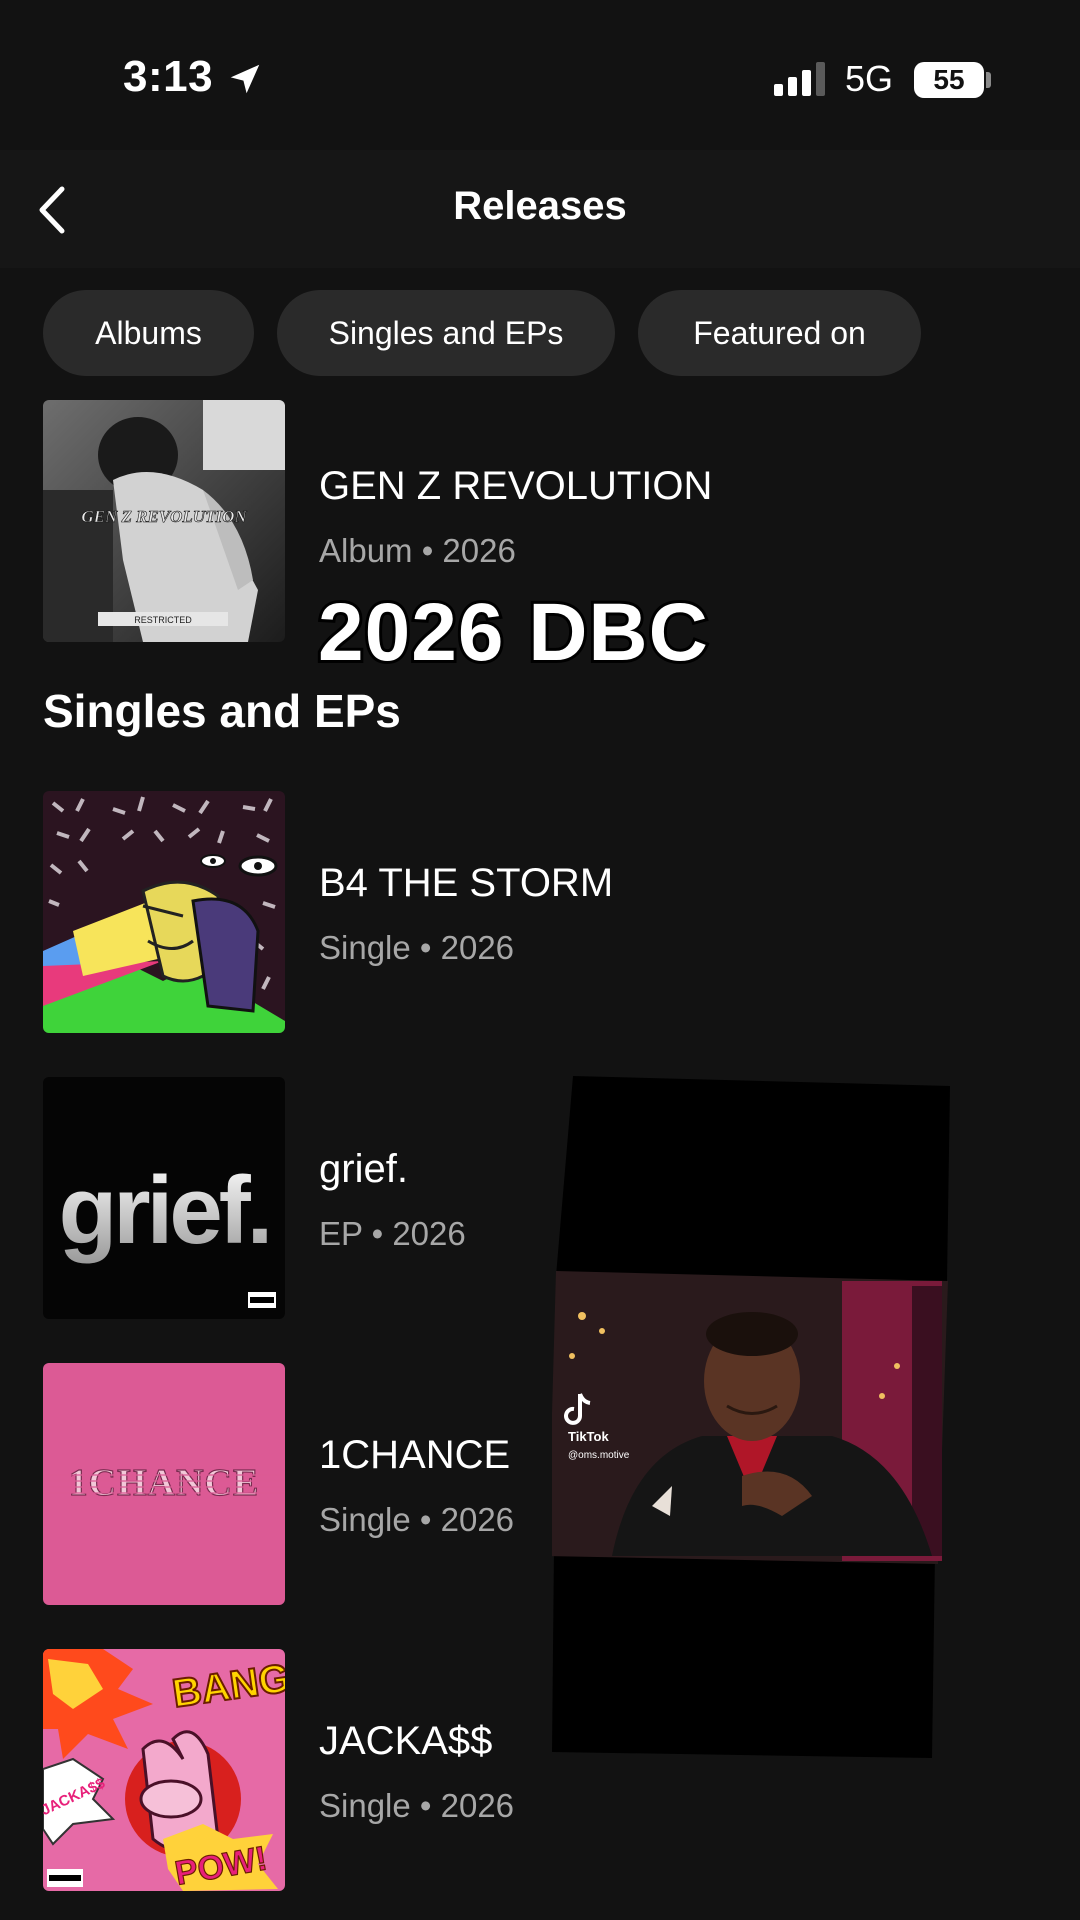 This screenshot has width=1080, height=1920. What do you see at coordinates (163, 620) in the screenshot?
I see `album-cover-badge: RESTRICTED` at bounding box center [163, 620].